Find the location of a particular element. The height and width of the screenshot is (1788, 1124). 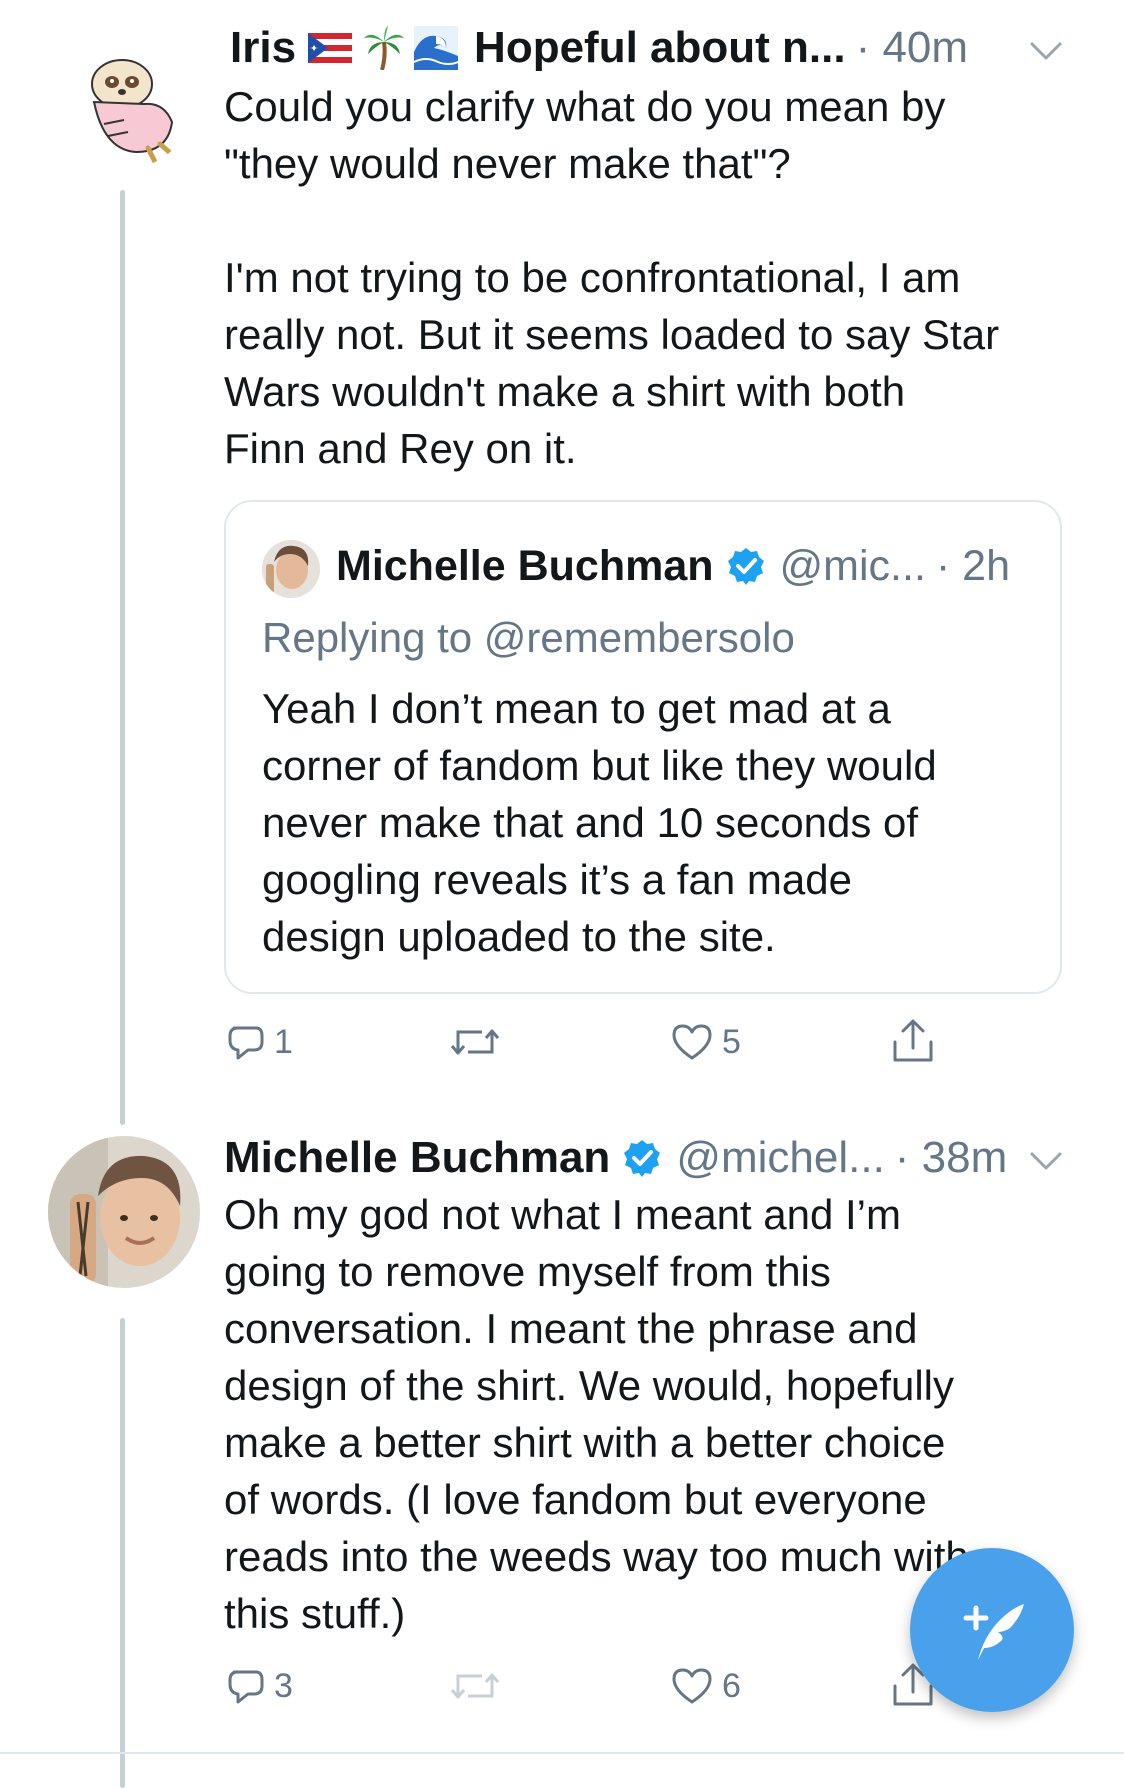

quote-time: · 2h is located at coordinates (973, 566).